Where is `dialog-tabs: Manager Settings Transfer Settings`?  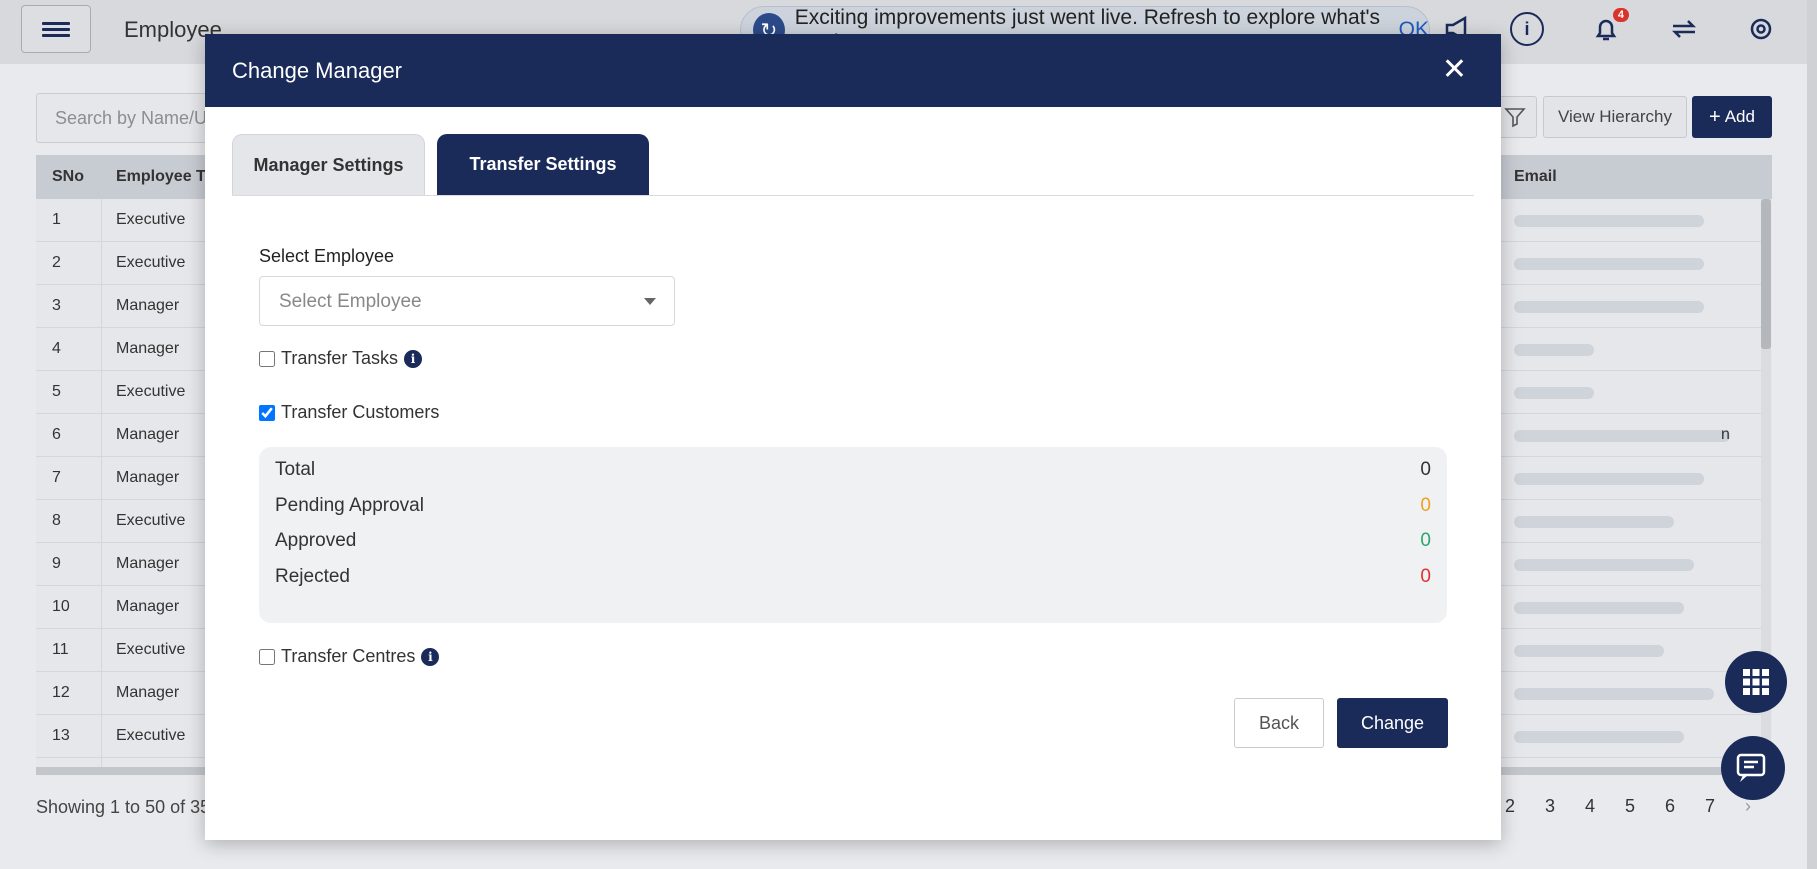
dialog-tabs: Manager Settings Transfer Settings is located at coordinates (853, 165).